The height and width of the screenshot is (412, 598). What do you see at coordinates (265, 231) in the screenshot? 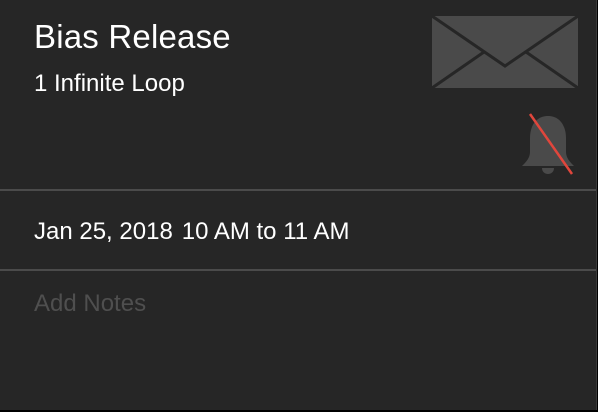
I see `event-time-range: 10 AM to 11 AM` at bounding box center [265, 231].